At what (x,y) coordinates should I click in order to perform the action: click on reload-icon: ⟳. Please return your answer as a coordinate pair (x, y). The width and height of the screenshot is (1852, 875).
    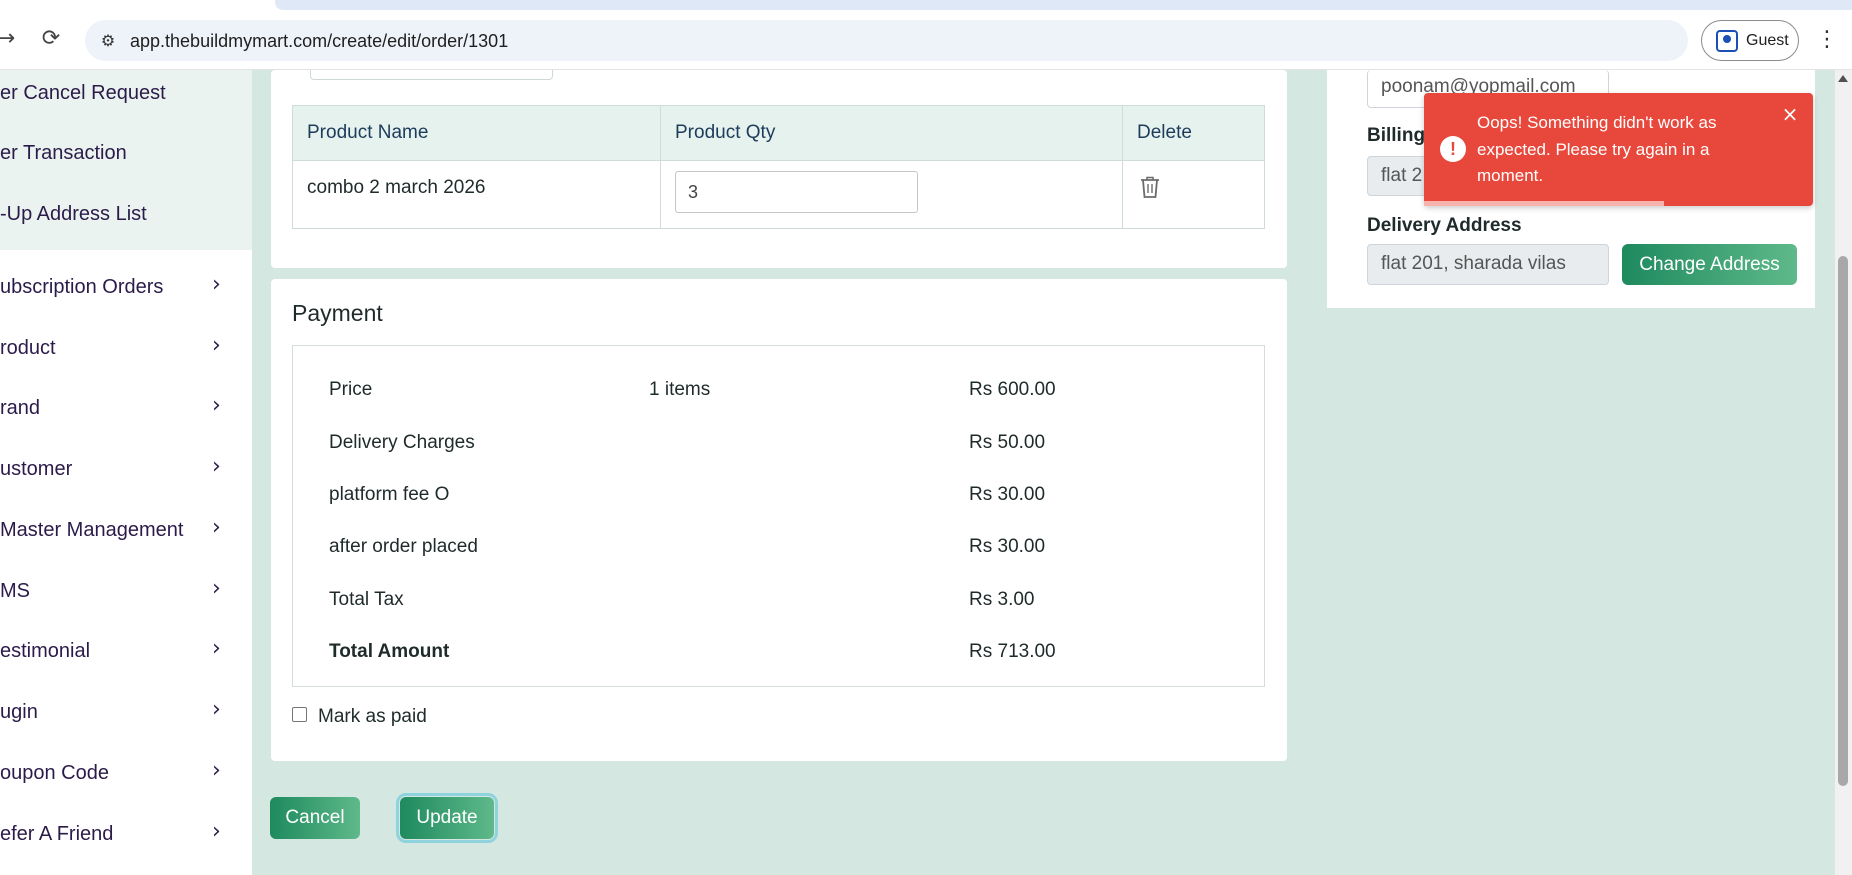
    Looking at the image, I should click on (51, 39).